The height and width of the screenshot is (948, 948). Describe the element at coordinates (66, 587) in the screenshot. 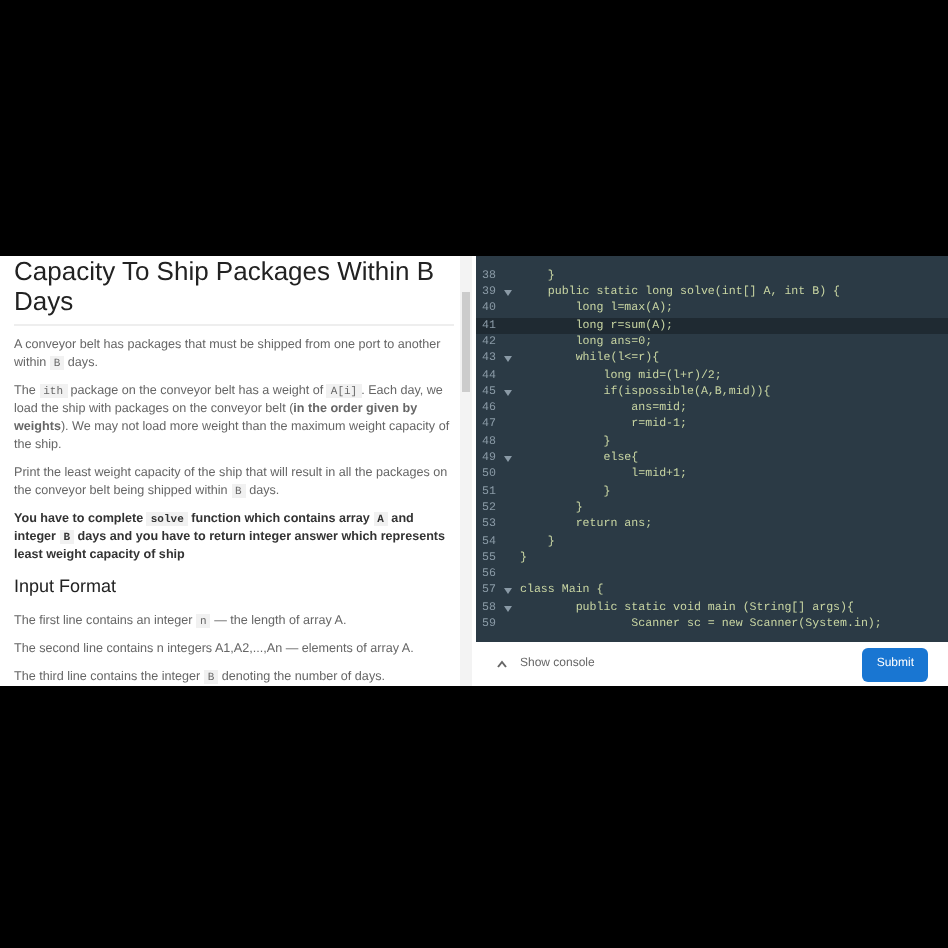

I see `section-heading: Input Format` at that location.